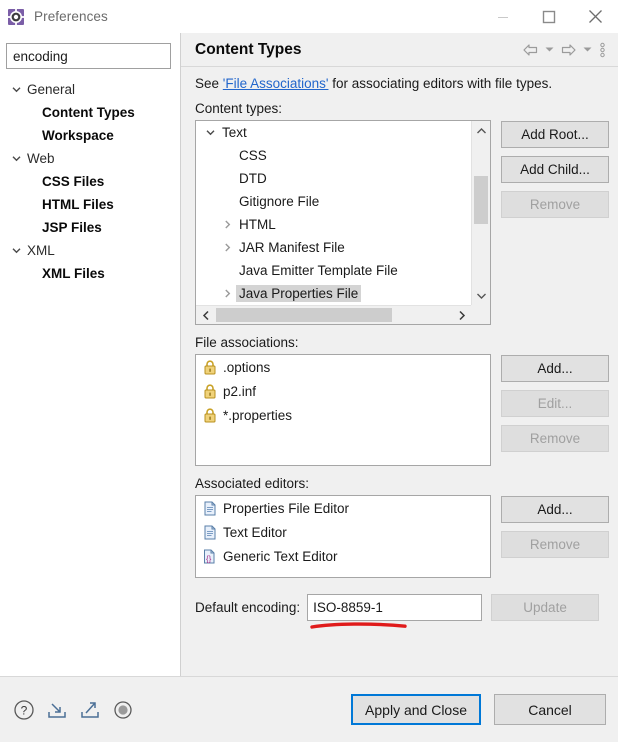 The height and width of the screenshot is (742, 618). Describe the element at coordinates (461, 315) in the screenshot. I see `scroll-right-icon` at that location.